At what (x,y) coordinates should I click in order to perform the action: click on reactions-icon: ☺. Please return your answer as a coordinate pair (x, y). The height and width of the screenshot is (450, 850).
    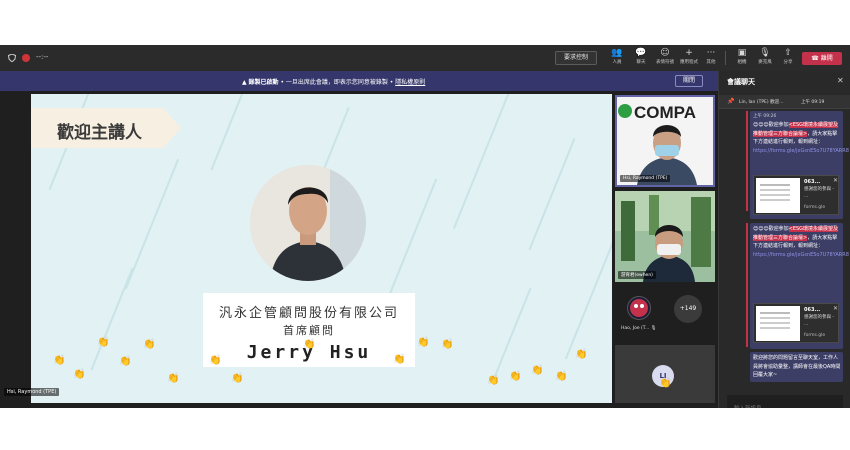
    Looking at the image, I should click on (665, 53).